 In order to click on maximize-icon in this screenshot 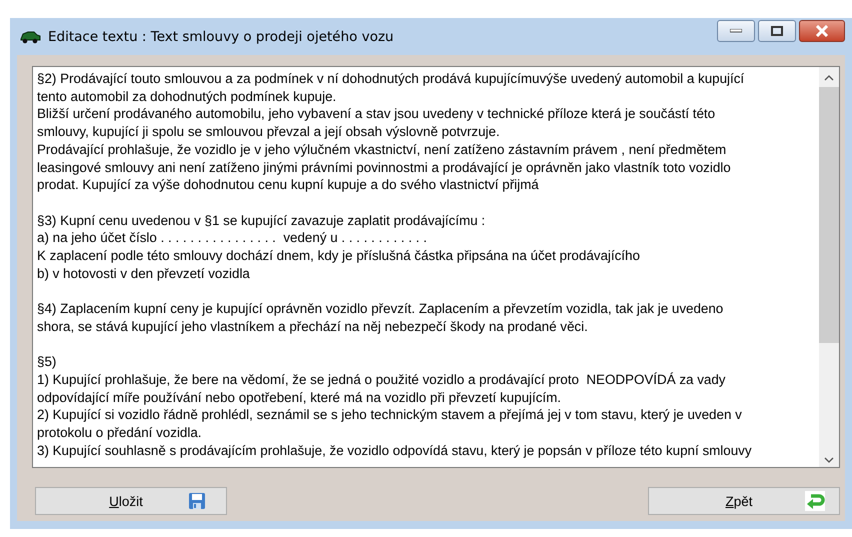, I will do `click(777, 31)`.